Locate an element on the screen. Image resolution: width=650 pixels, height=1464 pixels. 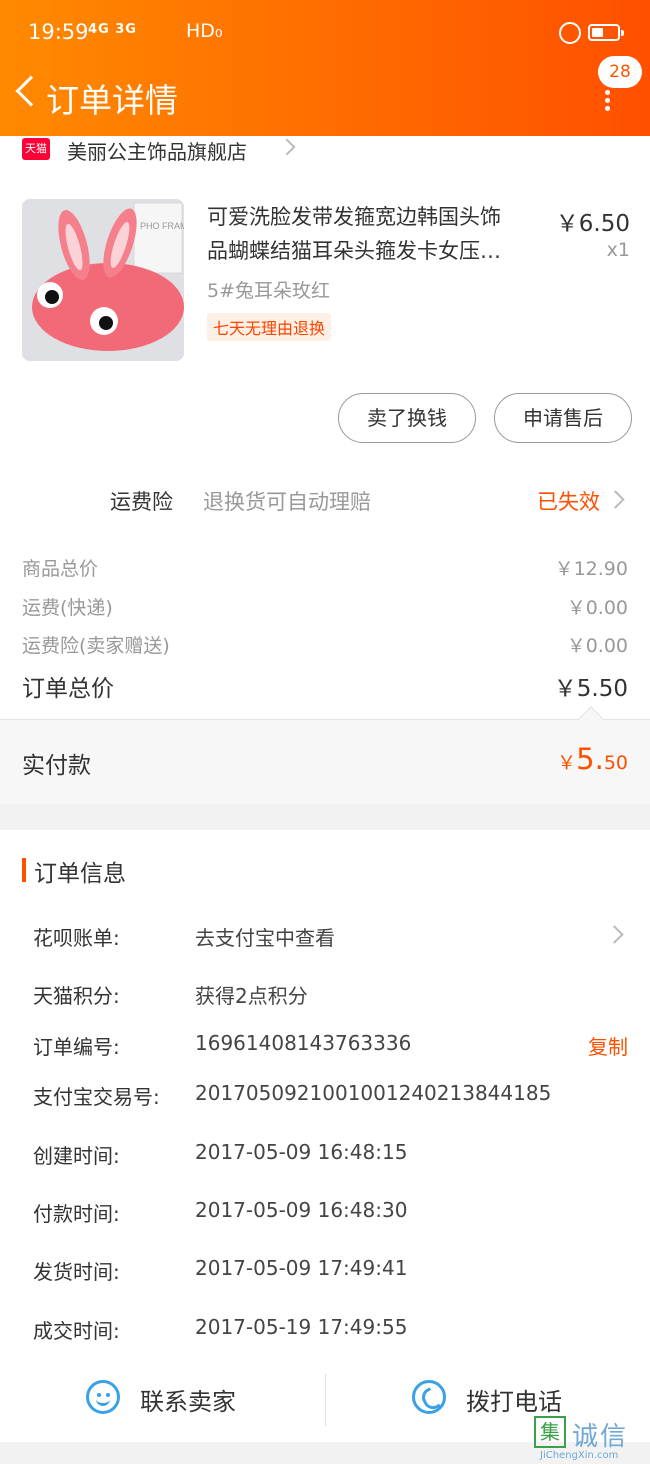
status-bar: 19:59 4G 3G HD₀ is located at coordinates (325, 33).